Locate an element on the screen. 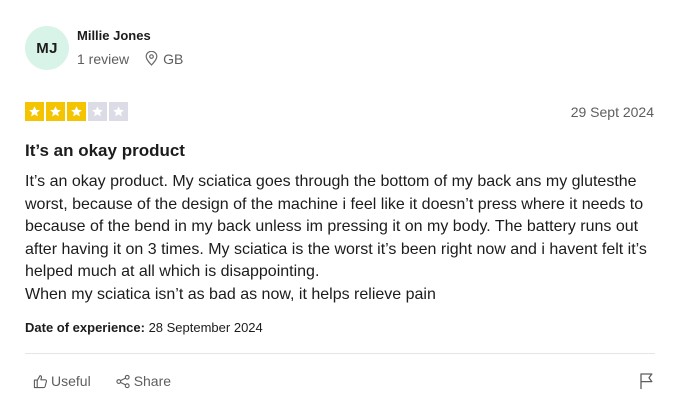 This screenshot has height=410, width=680. date-of-experience: Date of experience: 28 September 2024 is located at coordinates (144, 327).